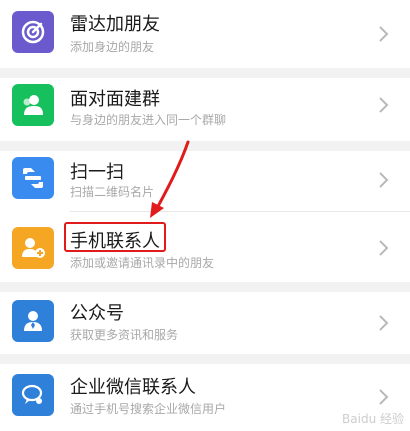 The image size is (410, 431). I want to click on item-subtitle: 添加或邀请通讯录中的朋友, so click(142, 263).